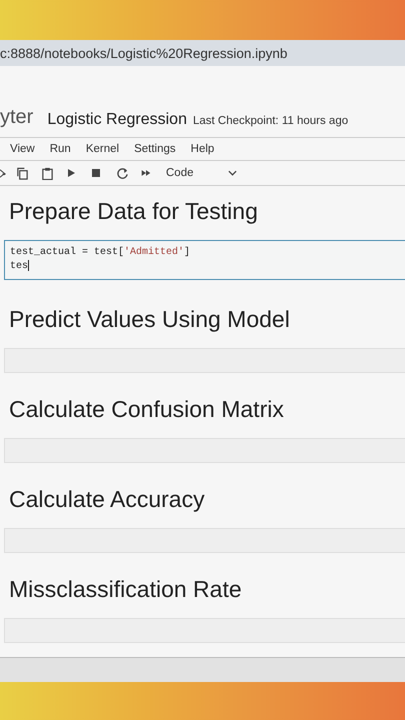 Image resolution: width=405 pixels, height=720 pixels. What do you see at coordinates (232, 173) in the screenshot?
I see `chevron-icon` at bounding box center [232, 173].